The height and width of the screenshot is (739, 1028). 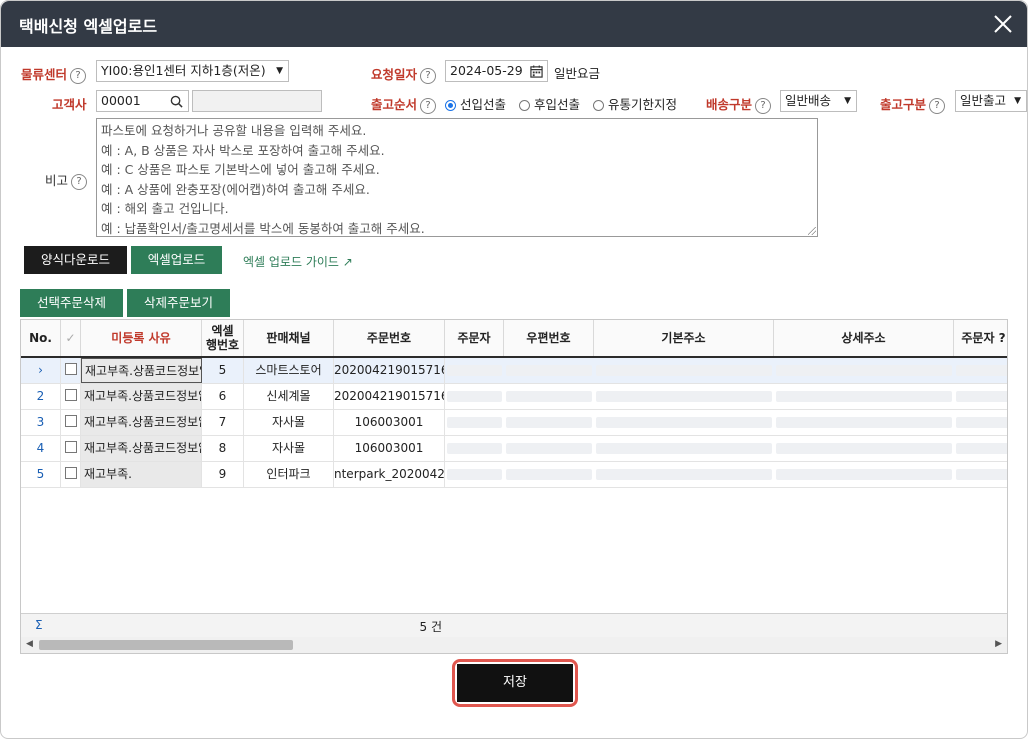 I want to click on reason-cell: 재고부족., so click(x=141, y=474).